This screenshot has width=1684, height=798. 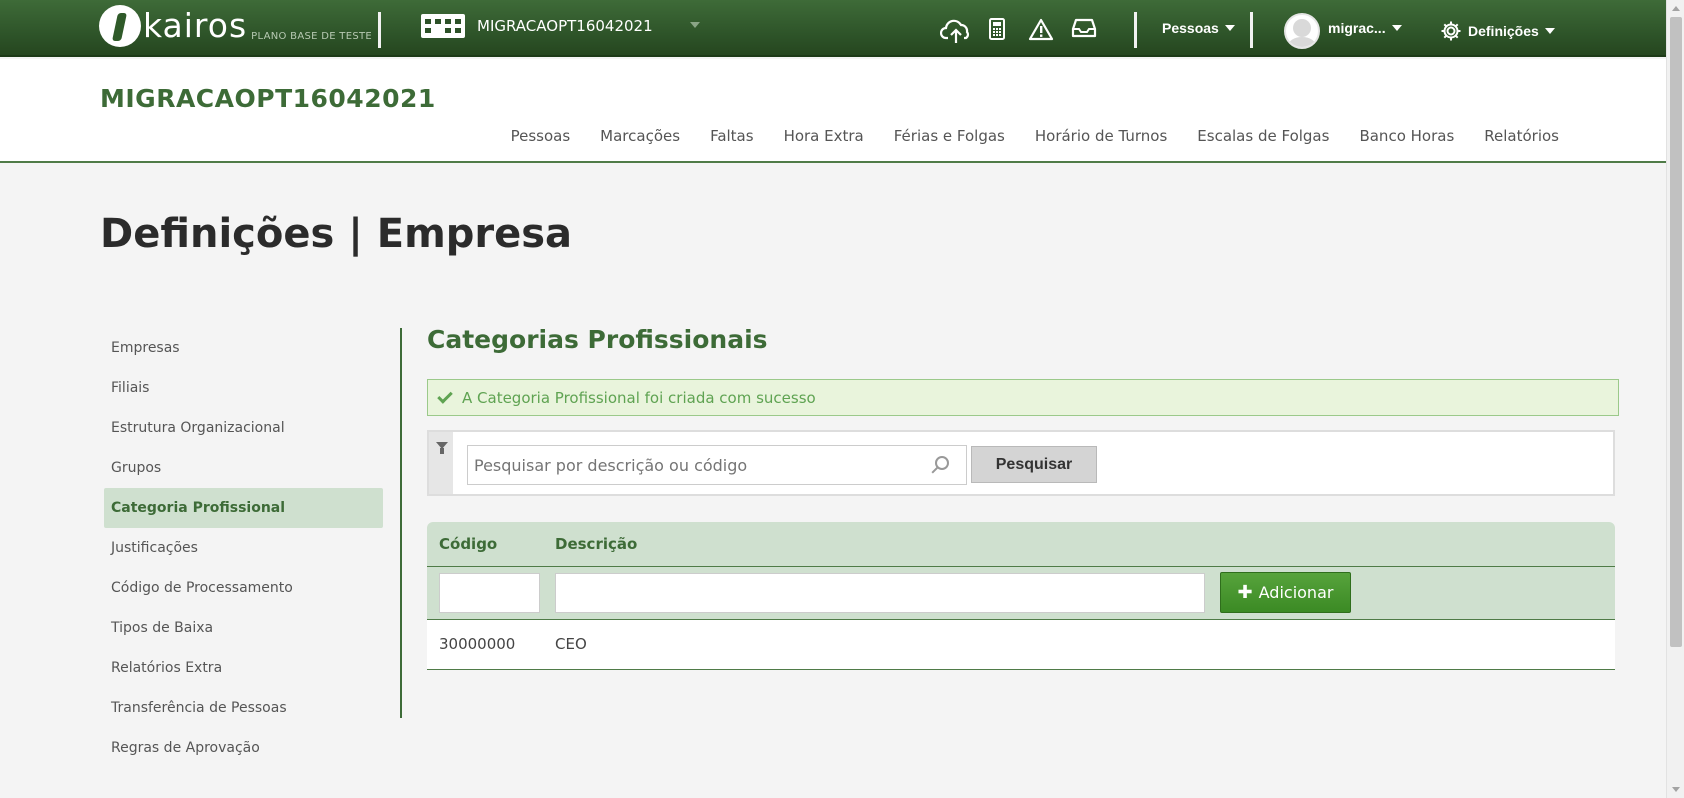 What do you see at coordinates (336, 234) in the screenshot?
I see `page-title: Definições | Empresa` at bounding box center [336, 234].